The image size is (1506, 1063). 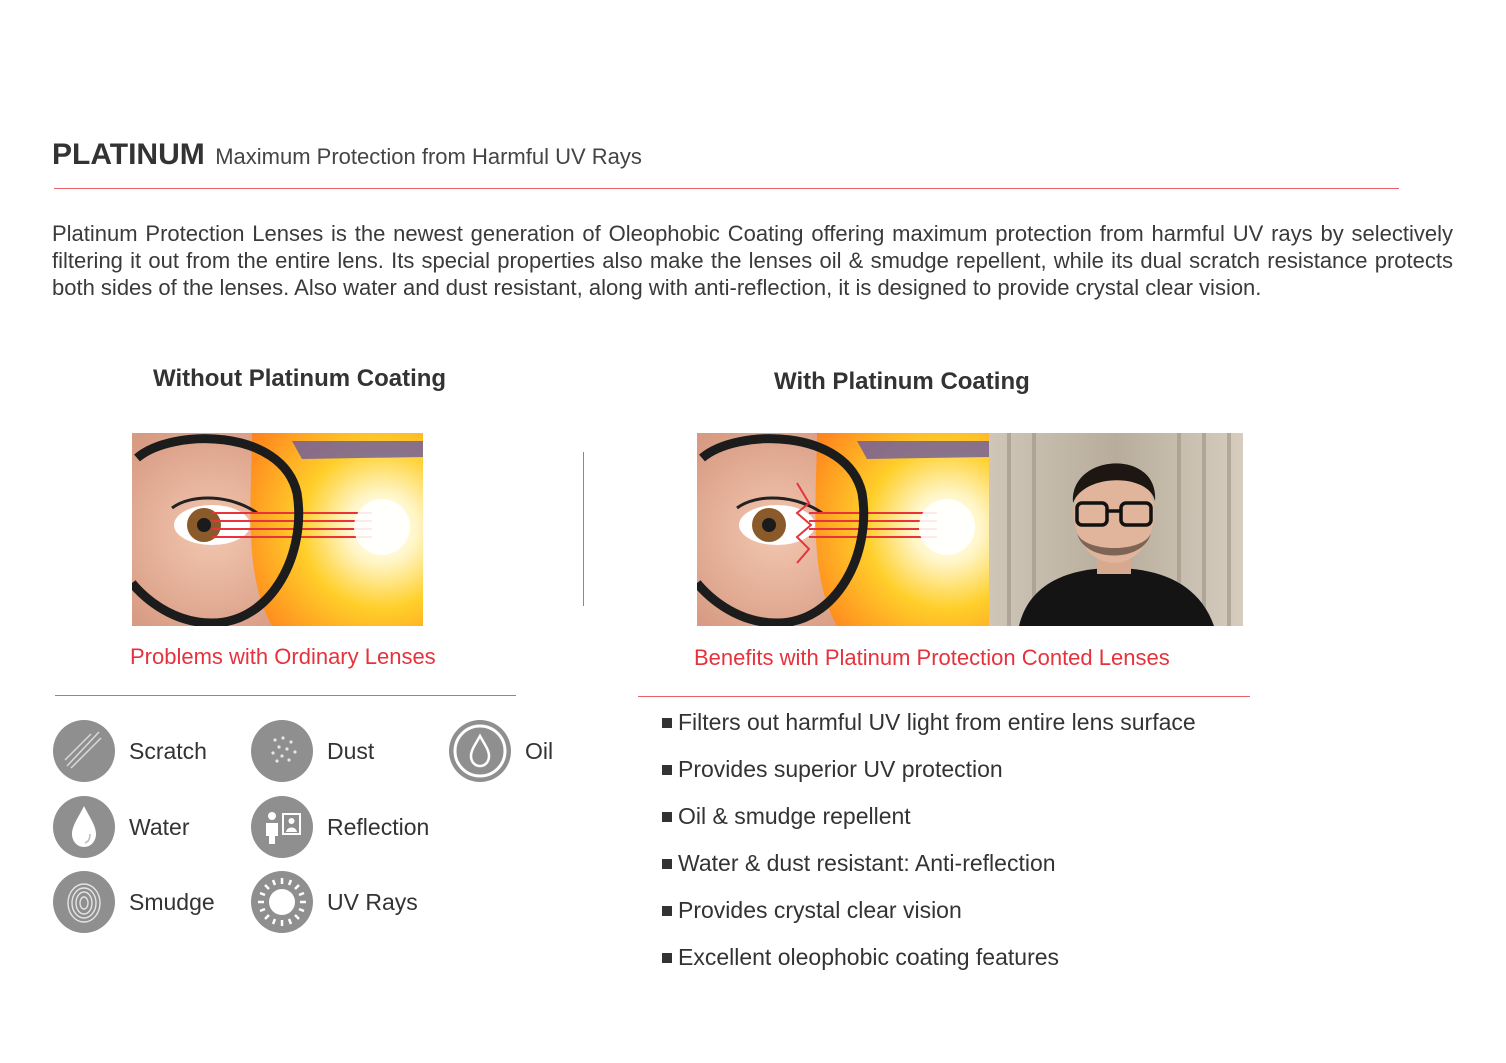 What do you see at coordinates (929, 825) in the screenshot?
I see `benefit-item: Oil & smudge repellent` at bounding box center [929, 825].